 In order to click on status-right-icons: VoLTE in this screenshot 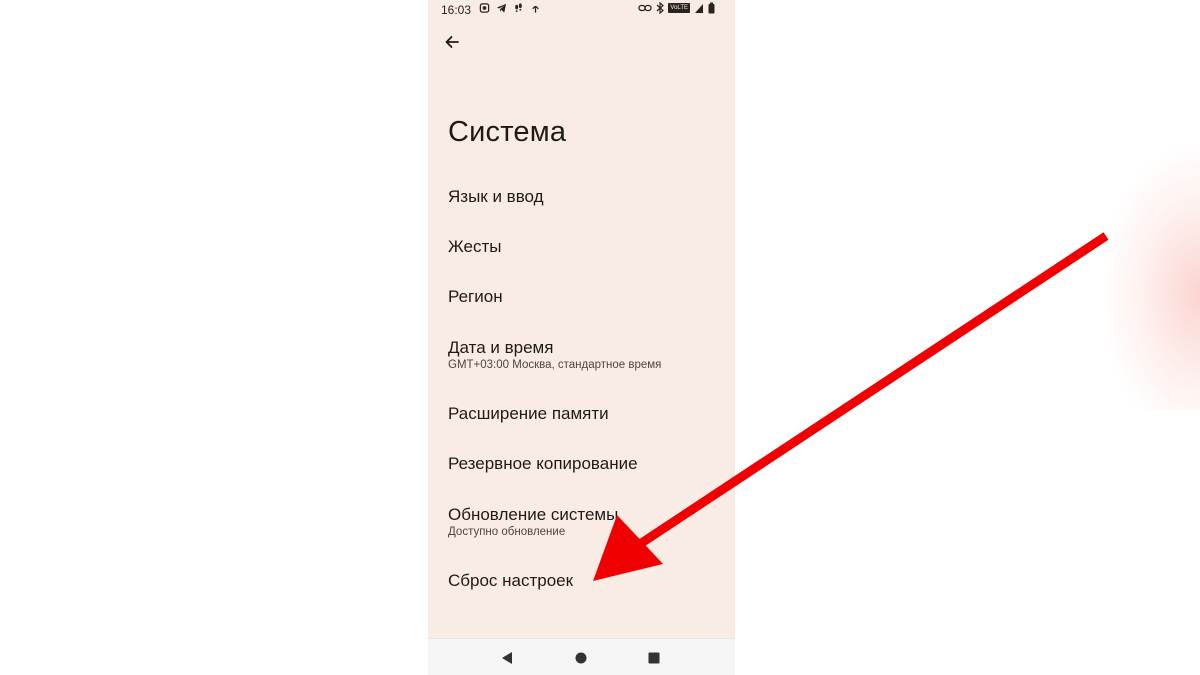, I will do `click(676, 8)`.